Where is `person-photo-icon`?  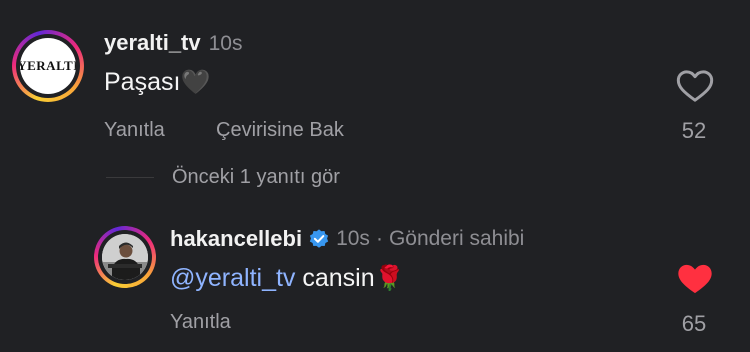
person-photo-icon is located at coordinates (125, 257).